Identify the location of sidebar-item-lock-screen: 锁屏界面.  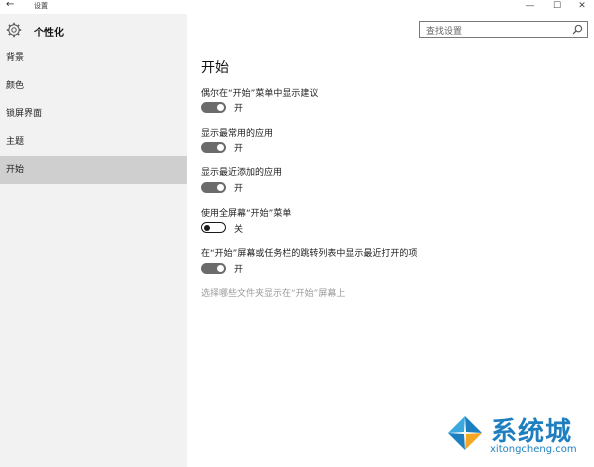
(93, 114).